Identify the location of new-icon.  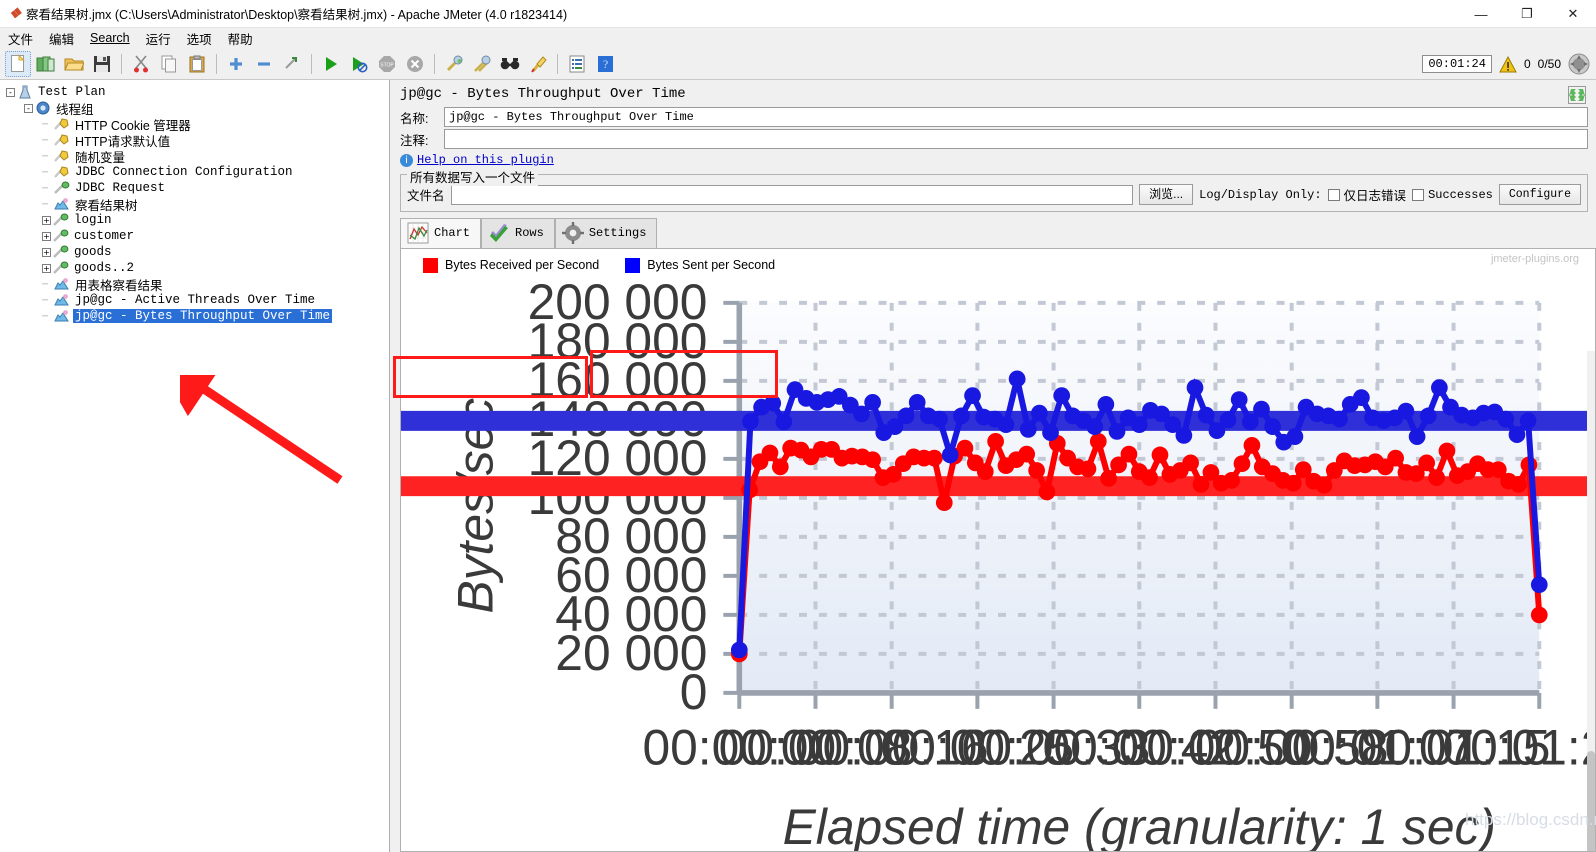
(18, 63).